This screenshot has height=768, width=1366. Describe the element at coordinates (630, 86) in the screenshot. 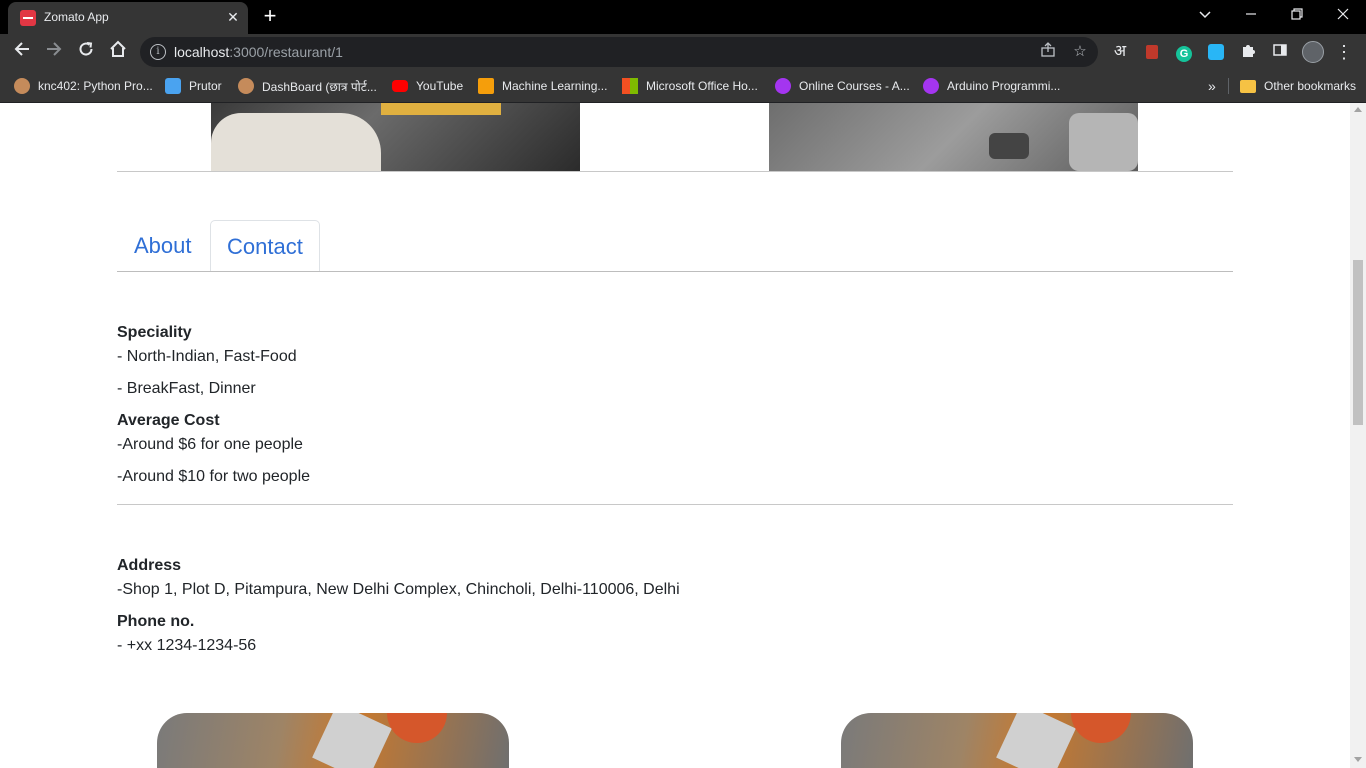

I see `microsoft-icon` at that location.